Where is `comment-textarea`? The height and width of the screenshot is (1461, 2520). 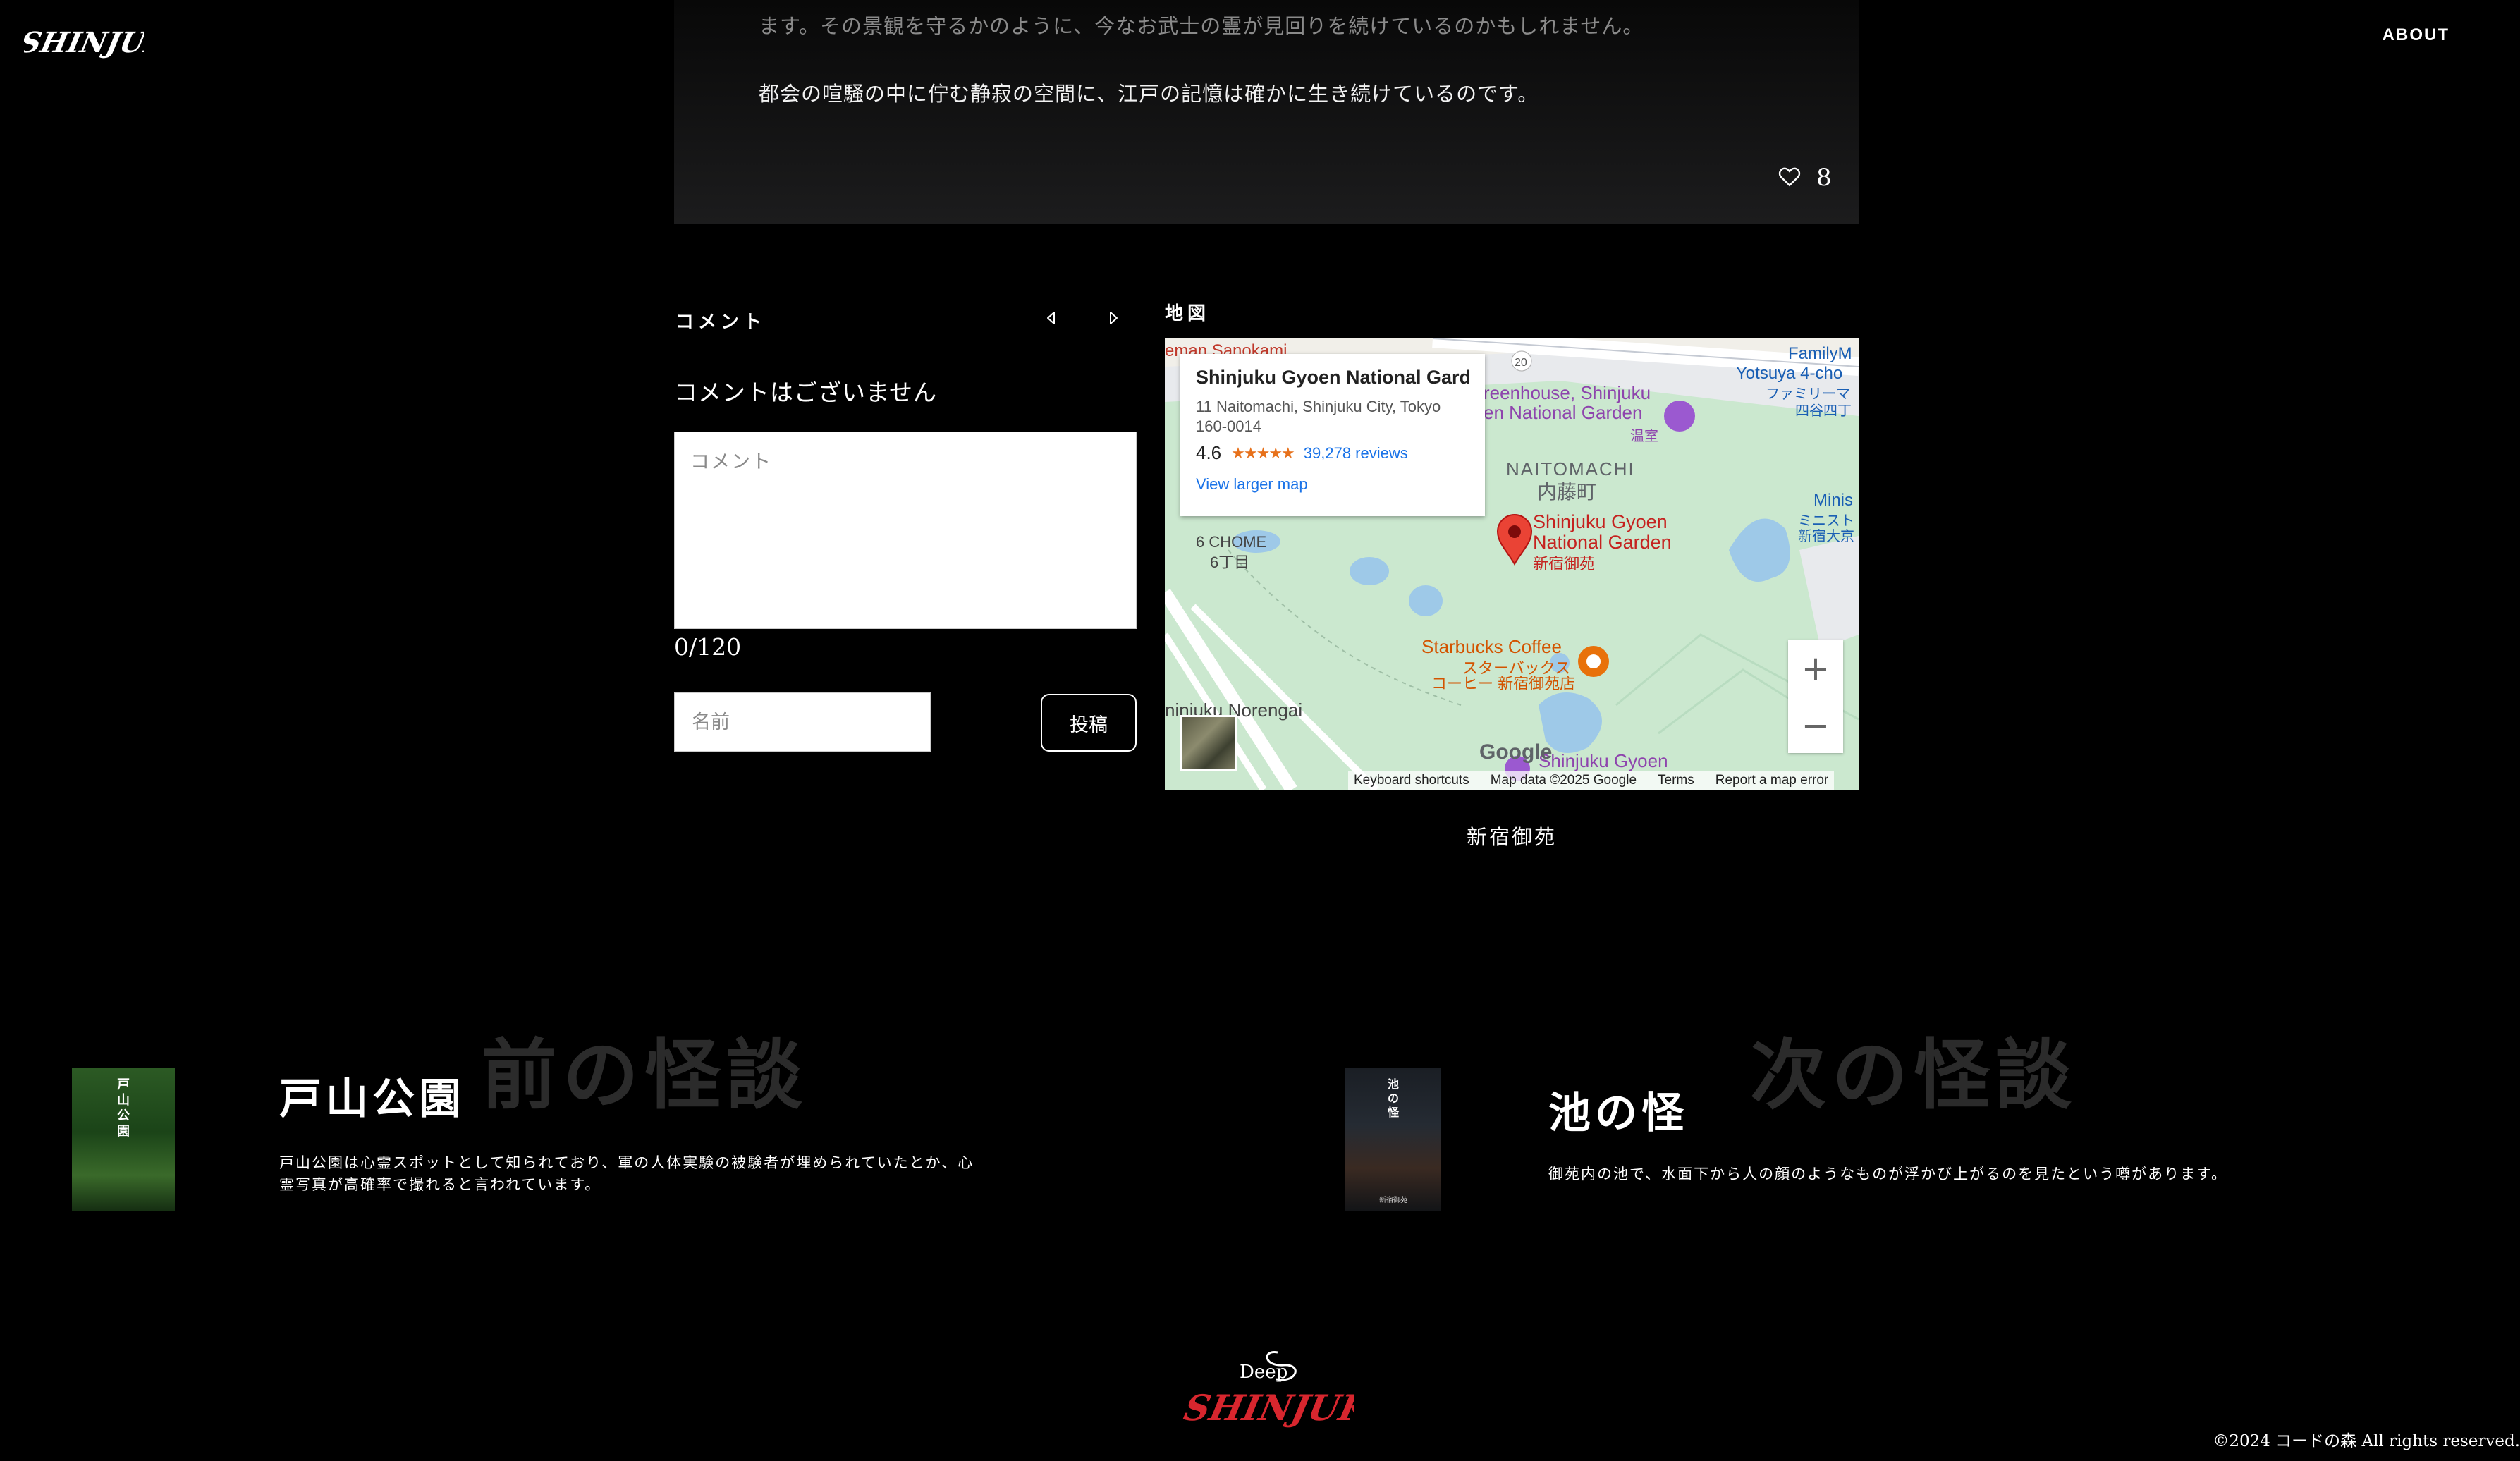 comment-textarea is located at coordinates (905, 530).